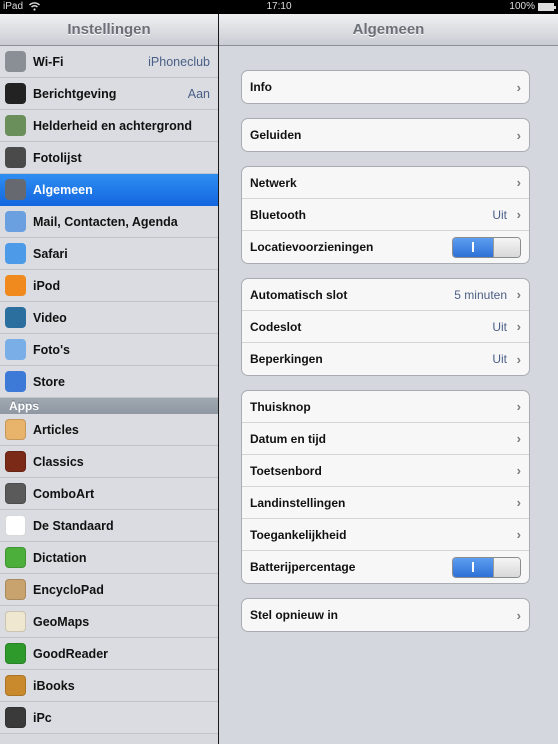 This screenshot has width=558, height=744. Describe the element at coordinates (15, 125) in the screenshot. I see `brightness-wallpaper-icon` at that location.